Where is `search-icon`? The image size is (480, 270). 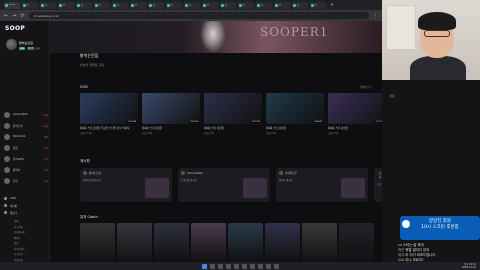
search-icon is located at coordinates (212, 266).